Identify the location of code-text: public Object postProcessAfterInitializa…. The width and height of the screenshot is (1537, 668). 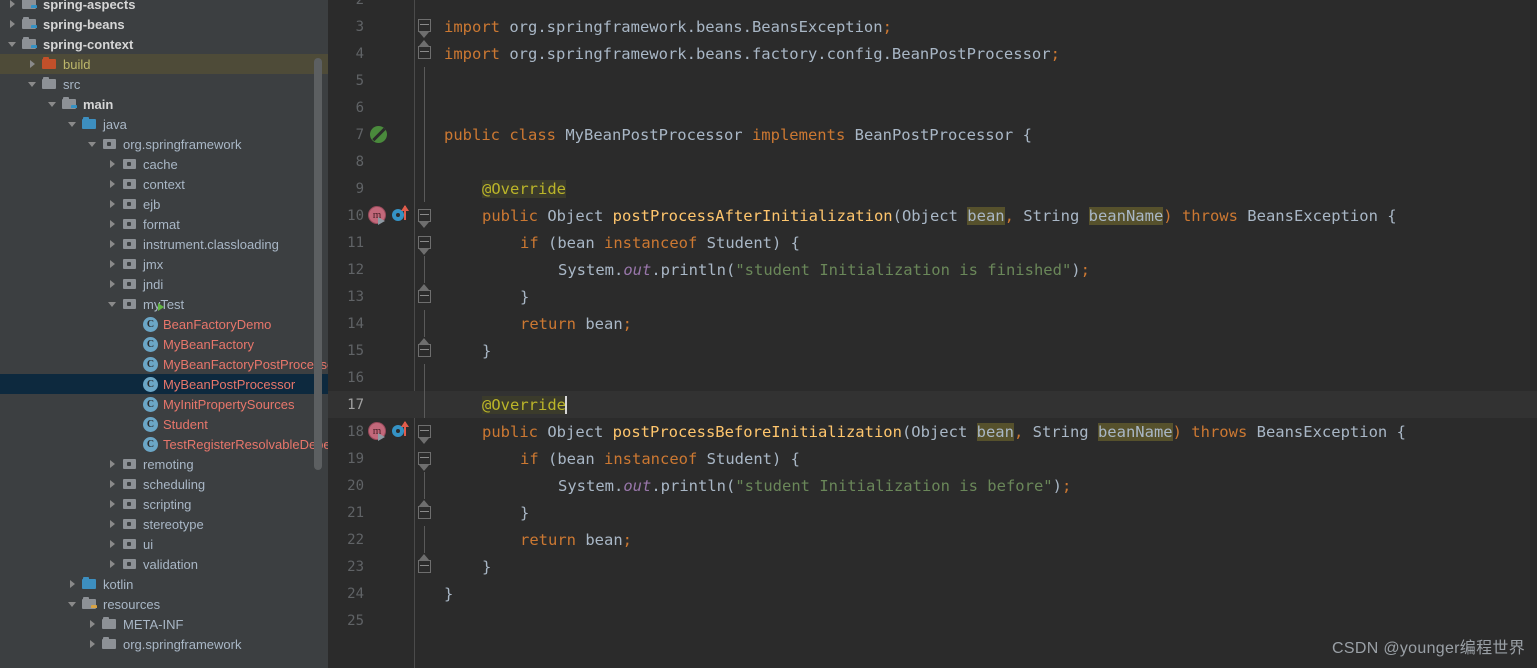
(916, 215).